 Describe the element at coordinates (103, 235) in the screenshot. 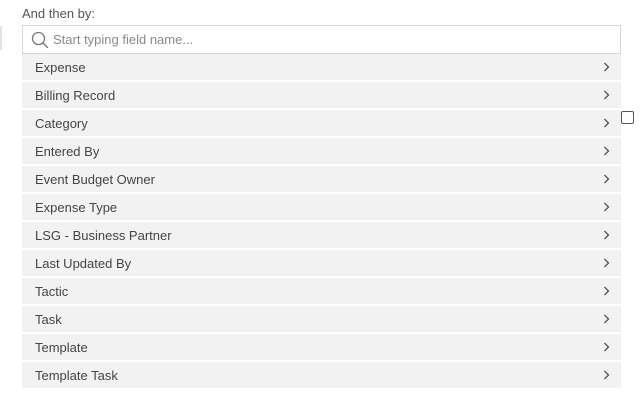

I see `field-list-item-label: LSG - Business Partner` at that location.